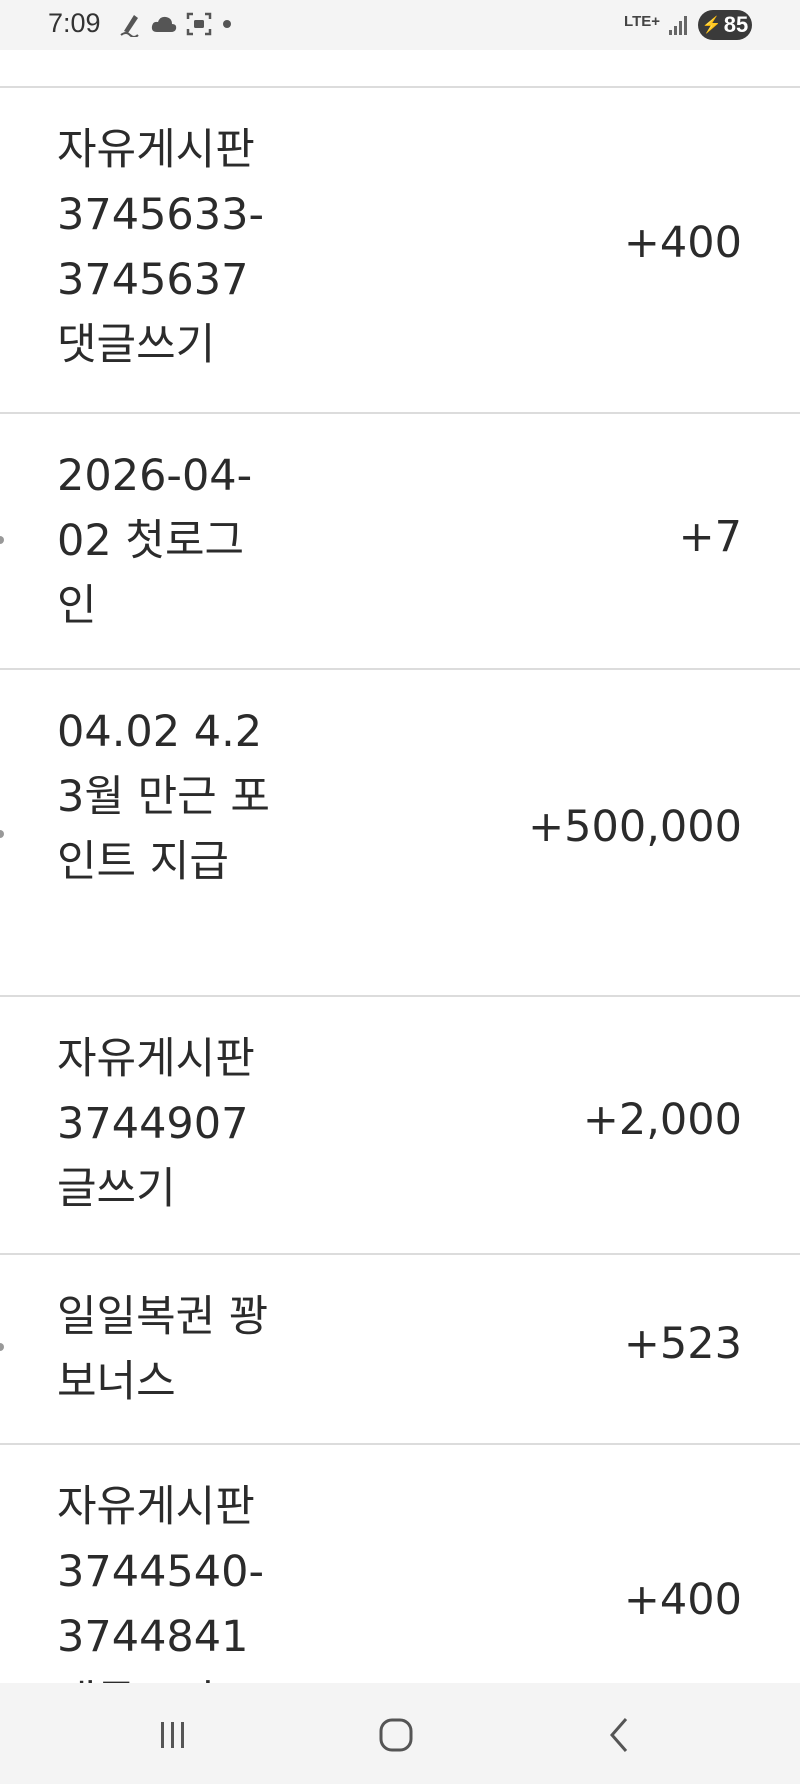  What do you see at coordinates (682, 1344) in the screenshot?
I see `item-amount: +523` at bounding box center [682, 1344].